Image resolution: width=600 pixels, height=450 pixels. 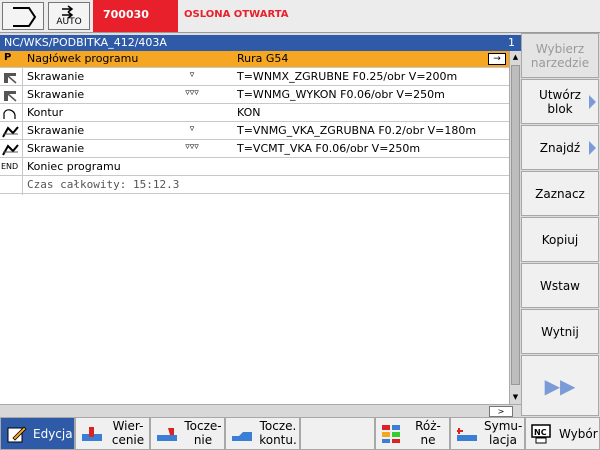 I want to click on select-tool-softkey: Wybierz narzedzie, so click(x=560, y=55).